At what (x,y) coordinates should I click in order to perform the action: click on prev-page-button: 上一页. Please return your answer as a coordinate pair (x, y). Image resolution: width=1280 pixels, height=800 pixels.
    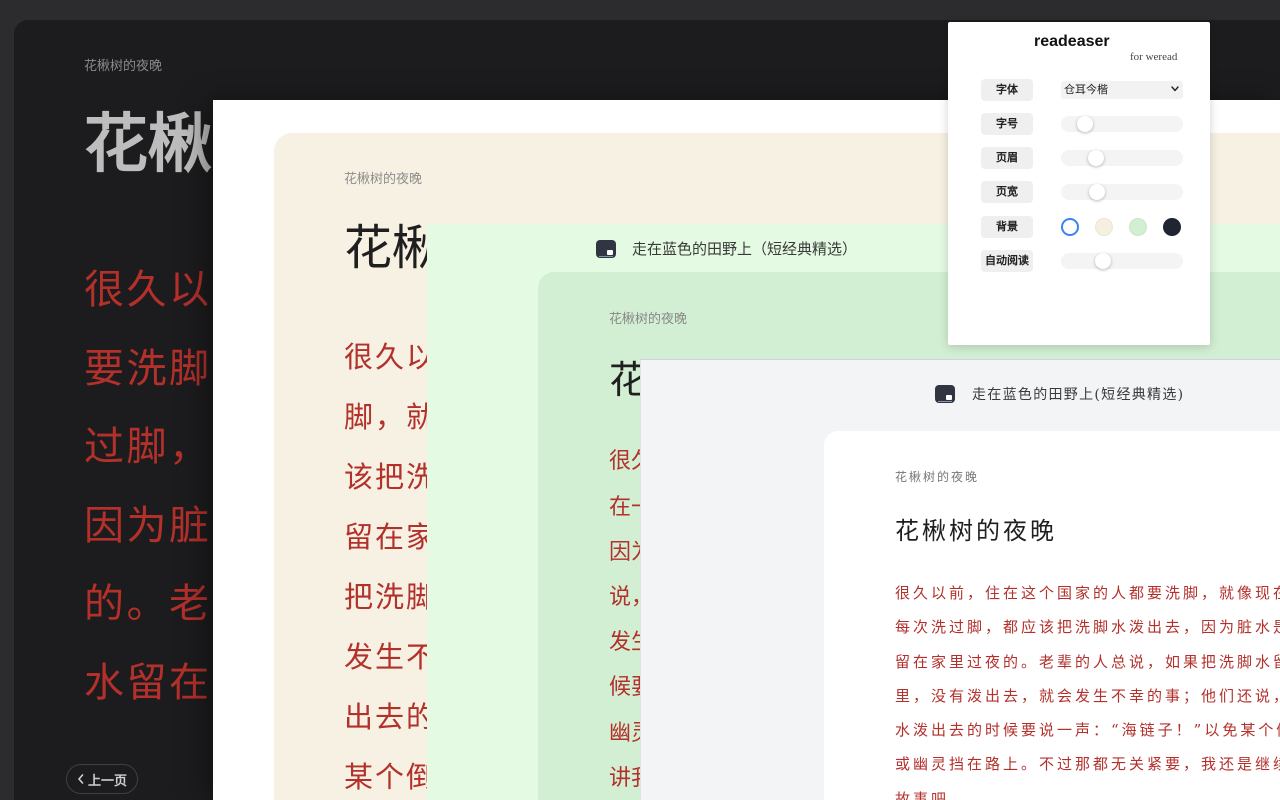
    Looking at the image, I should click on (102, 779).